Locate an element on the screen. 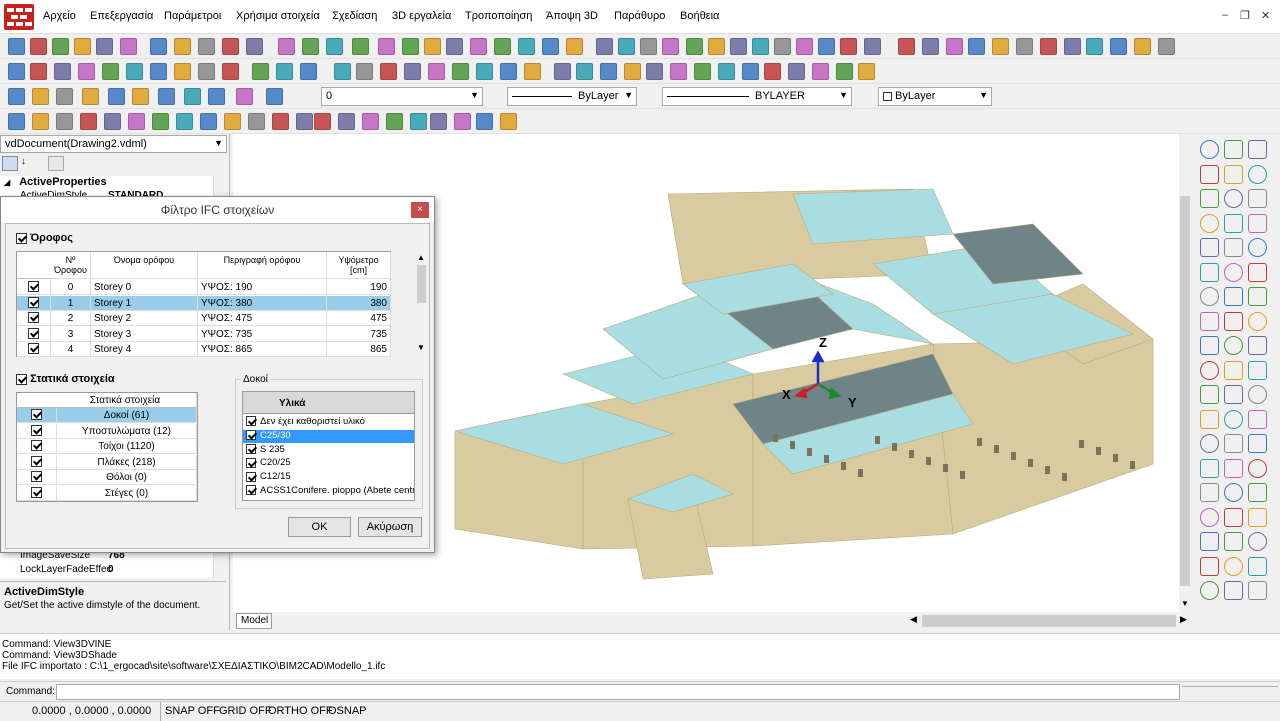  horizontal-scroll-thumb is located at coordinates (1049, 621).